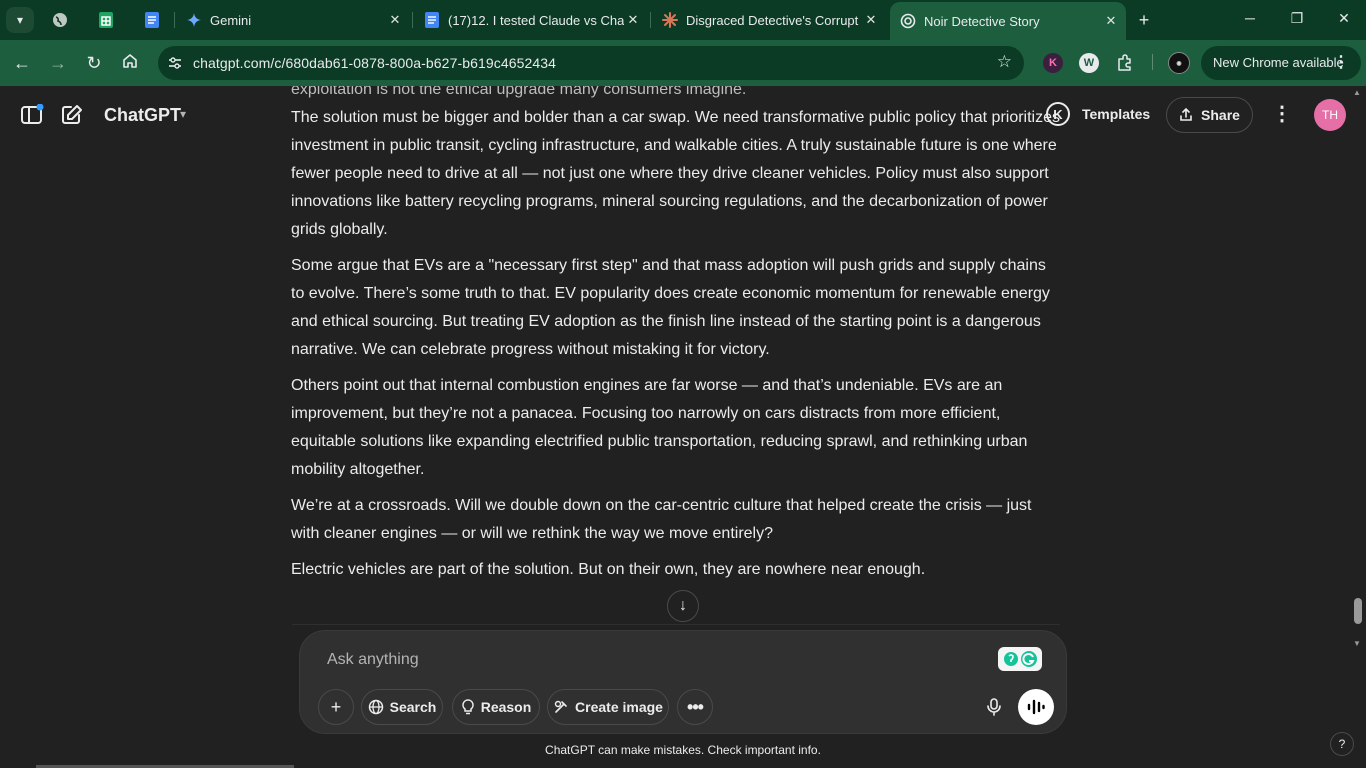 This screenshot has width=1366, height=768. Describe the element at coordinates (1282, 114) in the screenshot. I see `more-options-icon: ⋮` at that location.